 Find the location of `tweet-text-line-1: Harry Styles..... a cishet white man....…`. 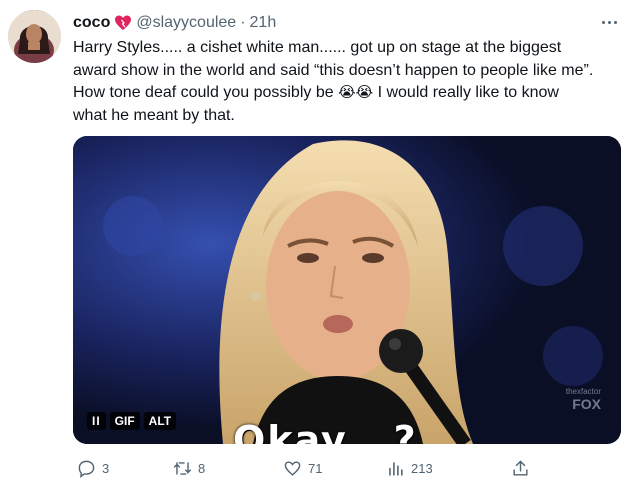

tweet-text-line-1: Harry Styles..... a cishet white man....… is located at coordinates (317, 47).